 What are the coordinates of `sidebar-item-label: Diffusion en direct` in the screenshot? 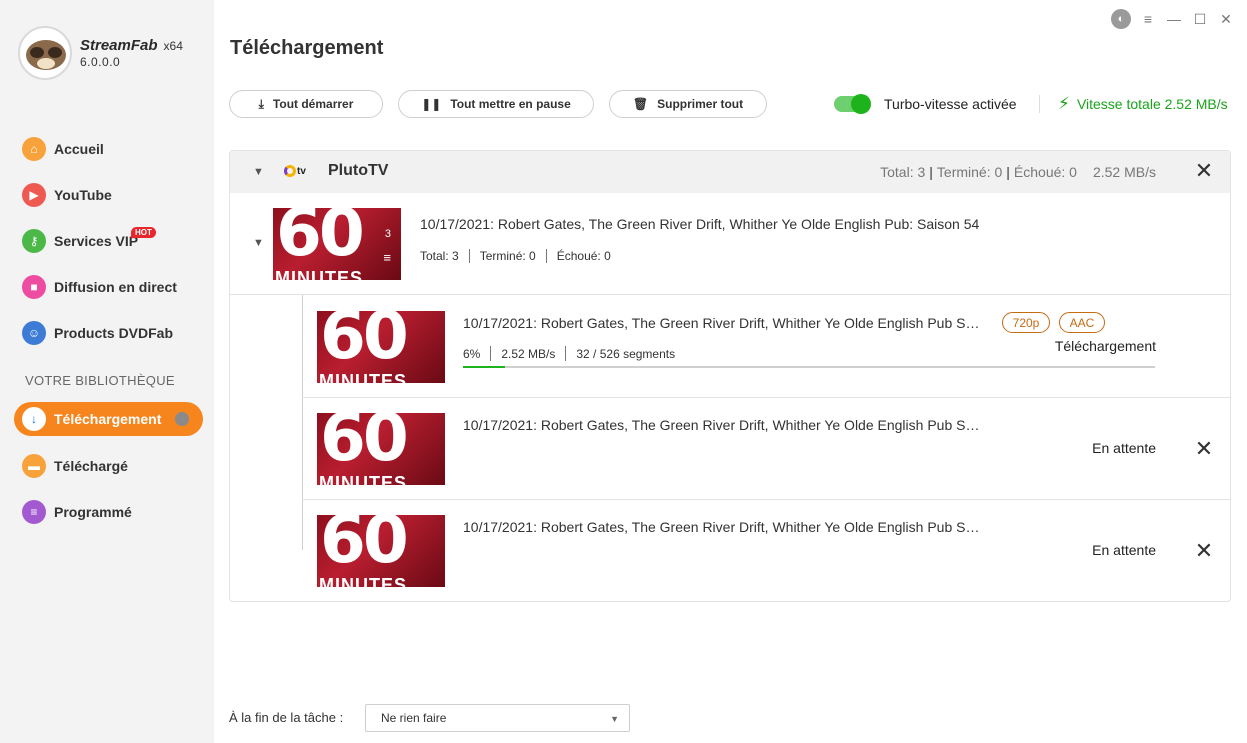 It's located at (115, 287).